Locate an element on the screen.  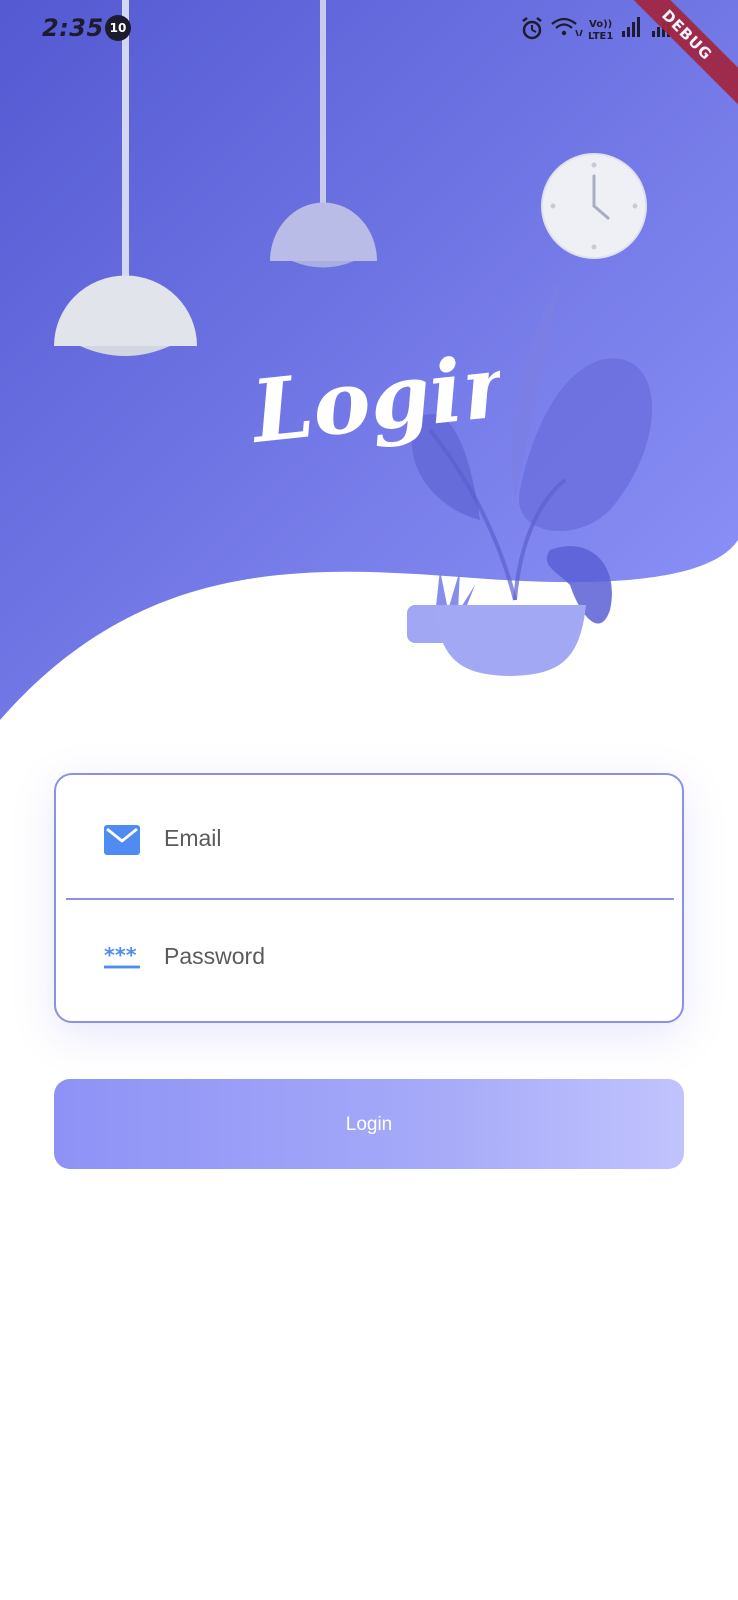
password-field-row: *** is located at coordinates (369, 961).